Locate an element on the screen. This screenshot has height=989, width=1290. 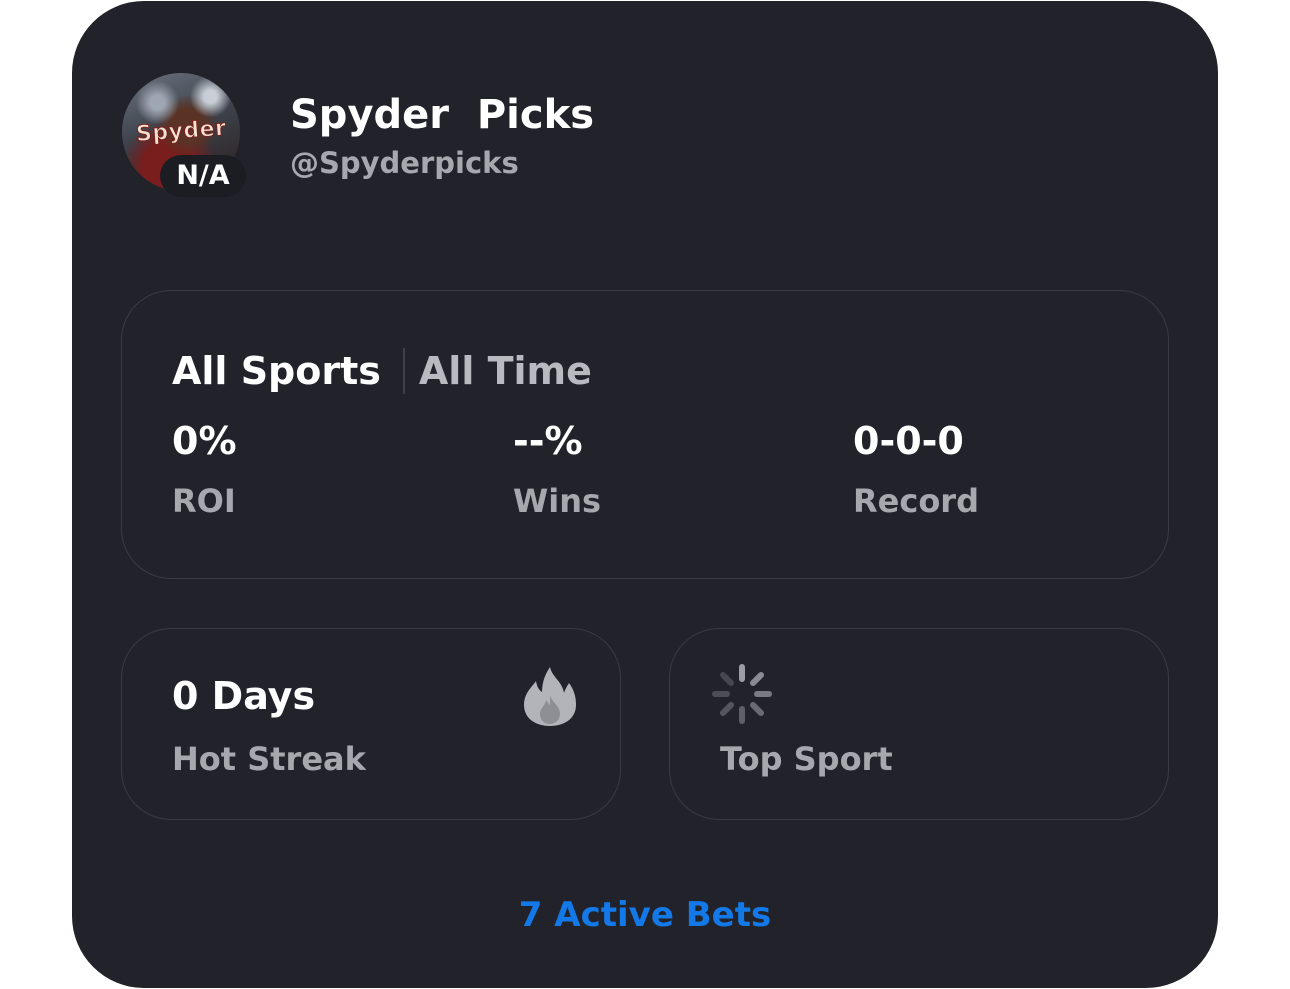
wins-stat: --% Wins is located at coordinates (557, 468).